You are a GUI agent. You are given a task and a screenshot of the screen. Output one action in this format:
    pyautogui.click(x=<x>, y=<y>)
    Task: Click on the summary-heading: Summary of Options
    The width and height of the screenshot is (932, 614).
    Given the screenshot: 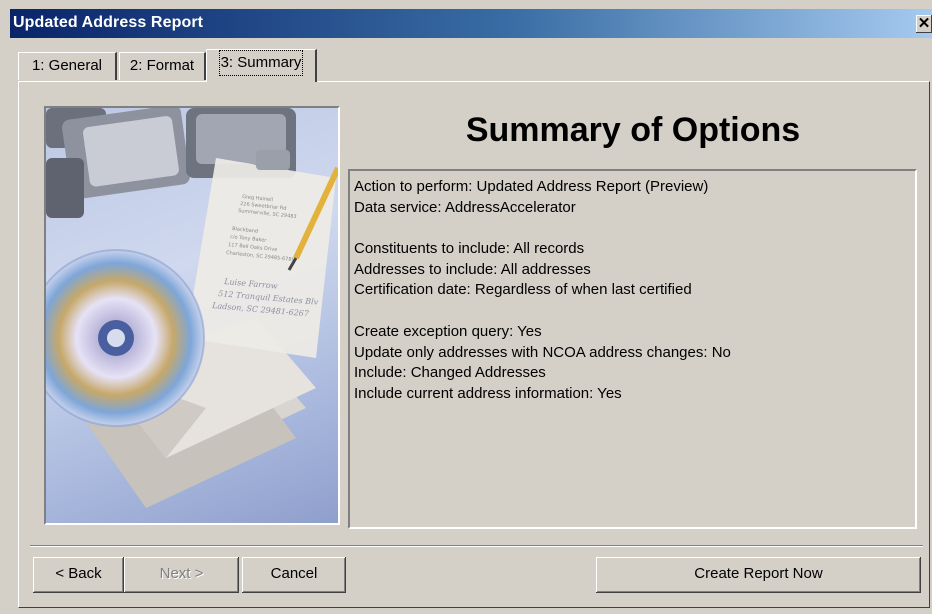 What is the action you would take?
    pyautogui.click(x=633, y=130)
    